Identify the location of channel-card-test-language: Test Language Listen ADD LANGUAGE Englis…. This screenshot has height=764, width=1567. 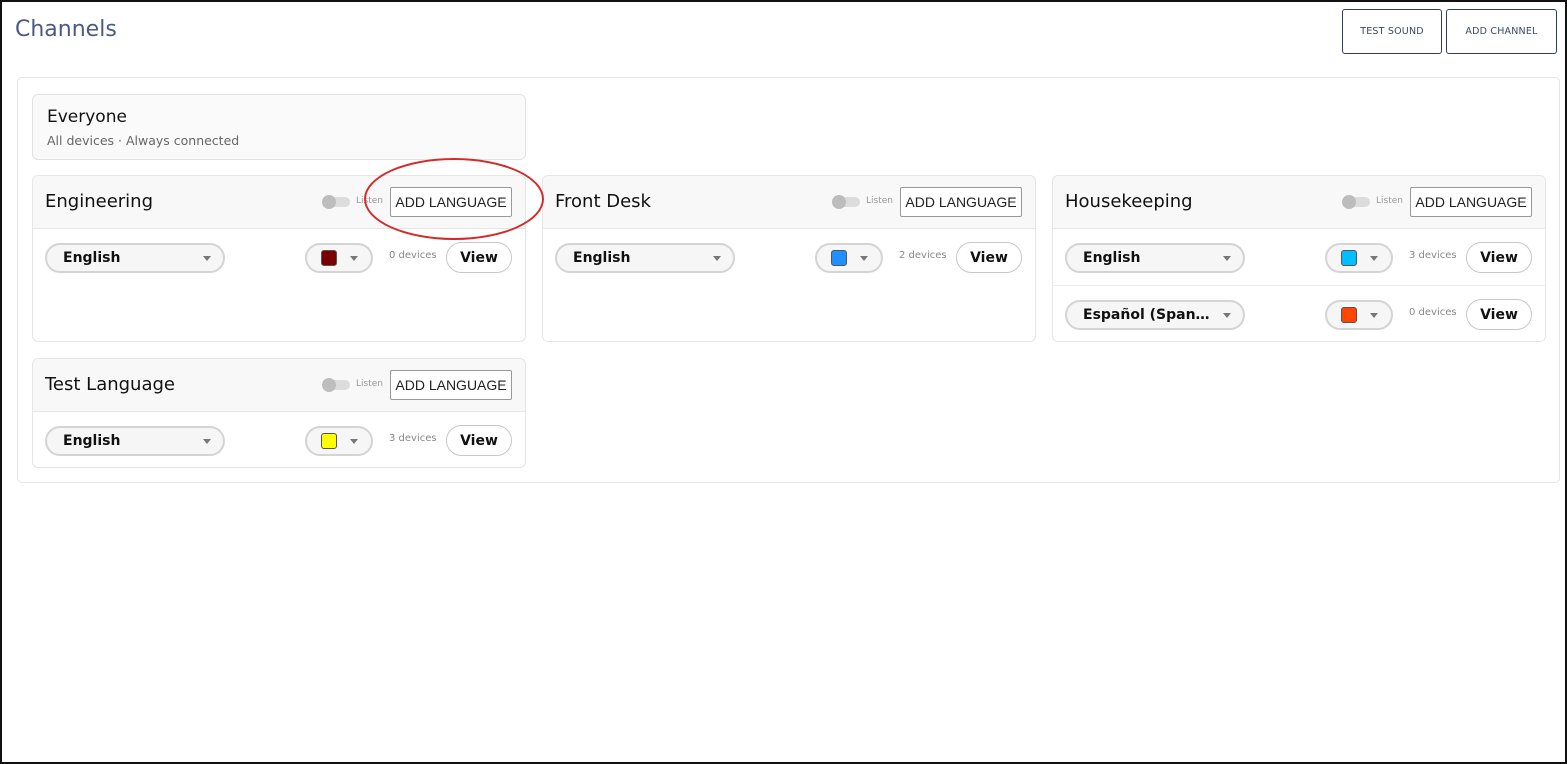
(279, 413).